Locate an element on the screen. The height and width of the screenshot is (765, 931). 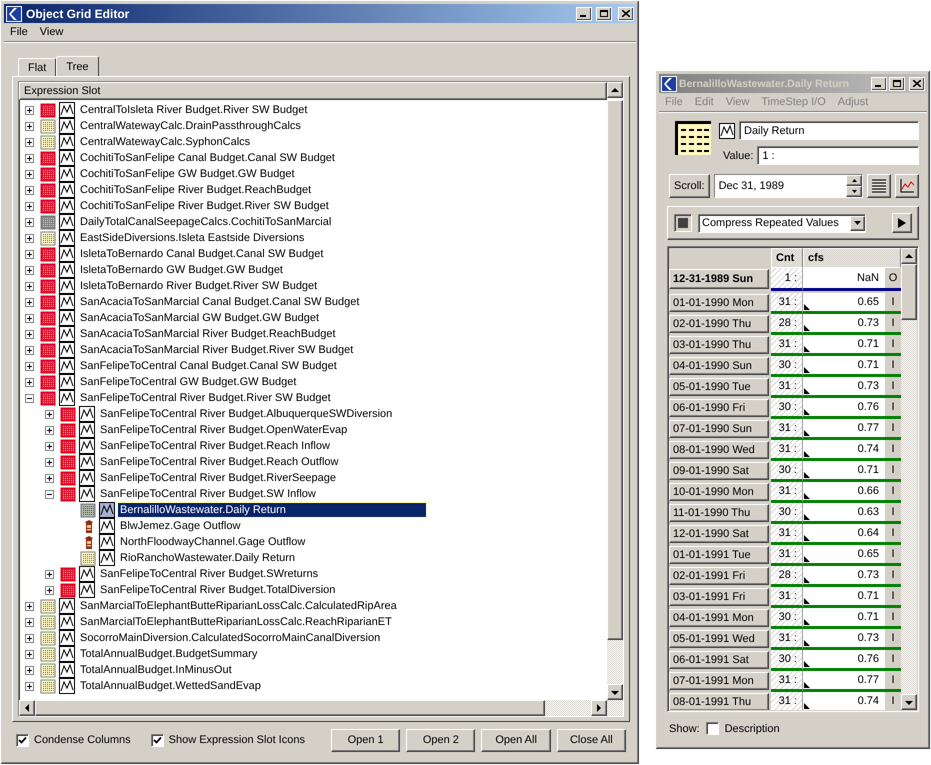
toggle-button is located at coordinates (683, 223).